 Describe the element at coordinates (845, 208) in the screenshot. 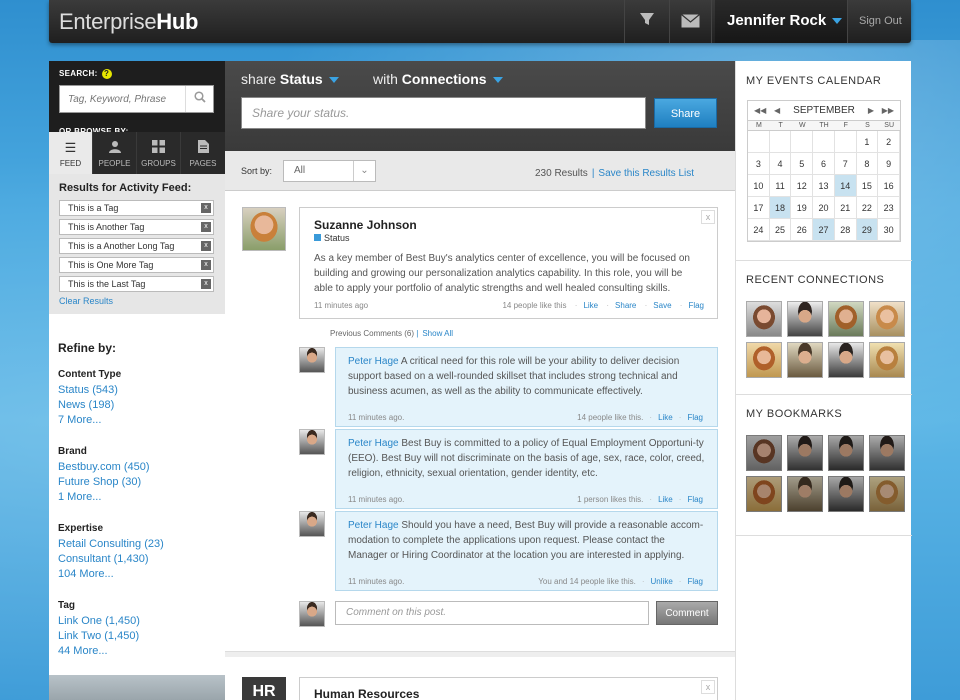

I see `calendar-day: 21` at that location.